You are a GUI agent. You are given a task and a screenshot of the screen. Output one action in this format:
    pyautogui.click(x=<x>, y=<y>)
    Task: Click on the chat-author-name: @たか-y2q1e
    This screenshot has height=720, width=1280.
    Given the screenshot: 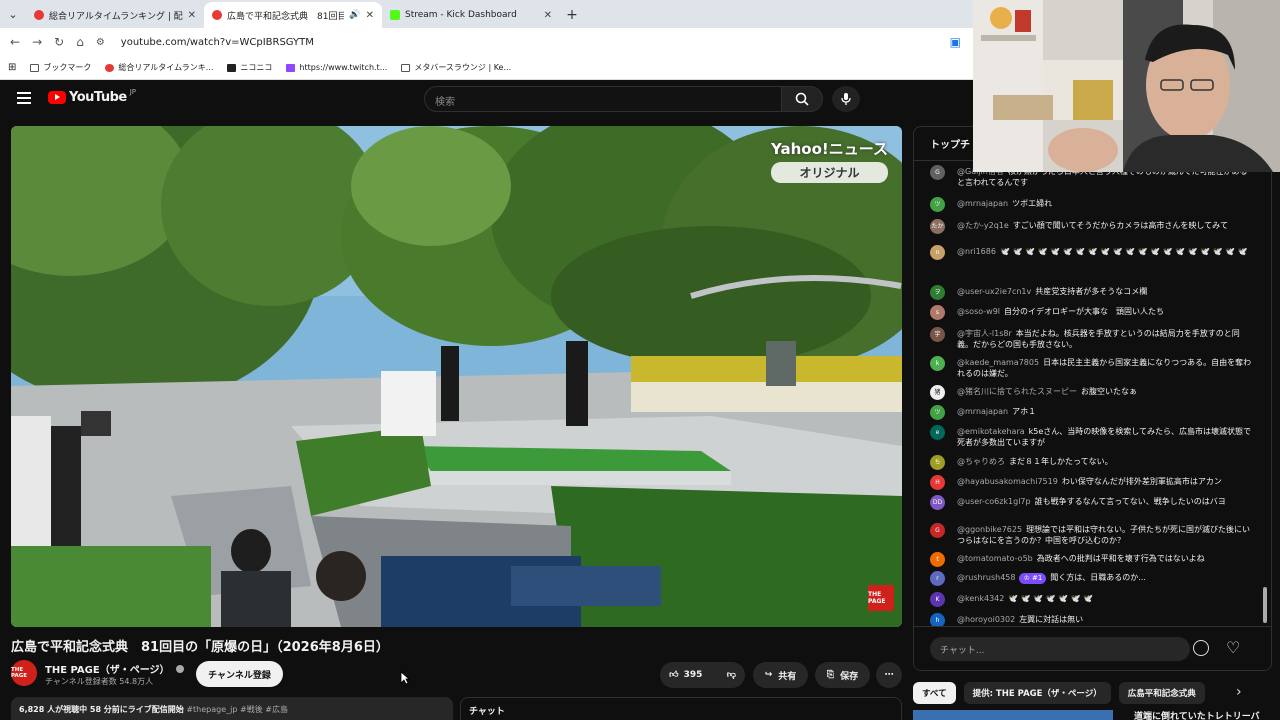 What is the action you would take?
    pyautogui.click(x=983, y=225)
    